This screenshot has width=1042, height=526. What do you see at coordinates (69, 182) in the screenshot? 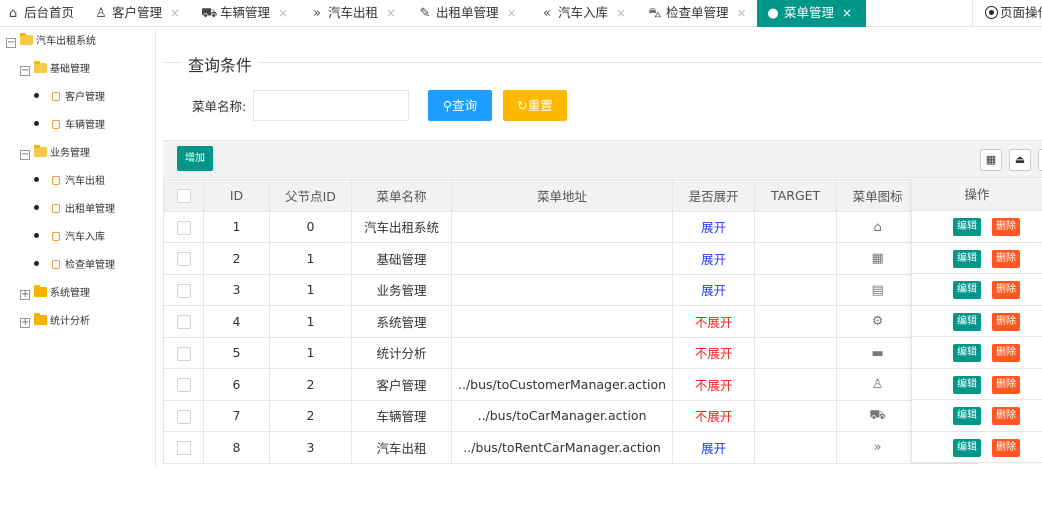
I see `tree-leaf-rent: 汽车出租` at bounding box center [69, 182].